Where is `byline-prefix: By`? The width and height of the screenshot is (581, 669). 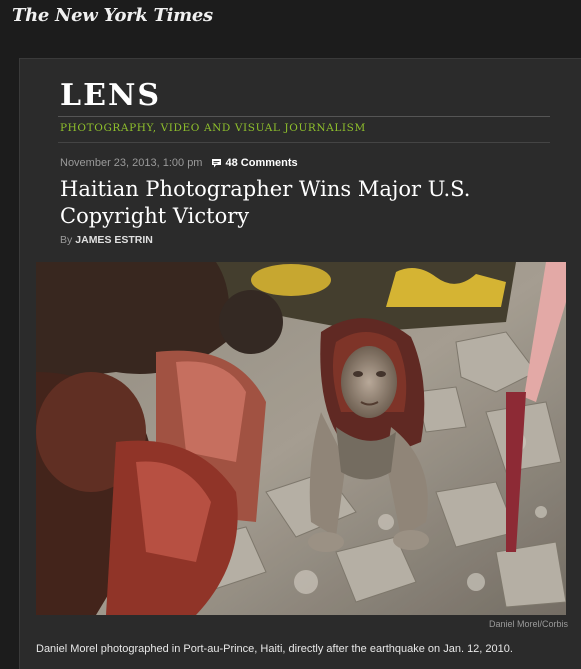
byline-prefix: By is located at coordinates (66, 240).